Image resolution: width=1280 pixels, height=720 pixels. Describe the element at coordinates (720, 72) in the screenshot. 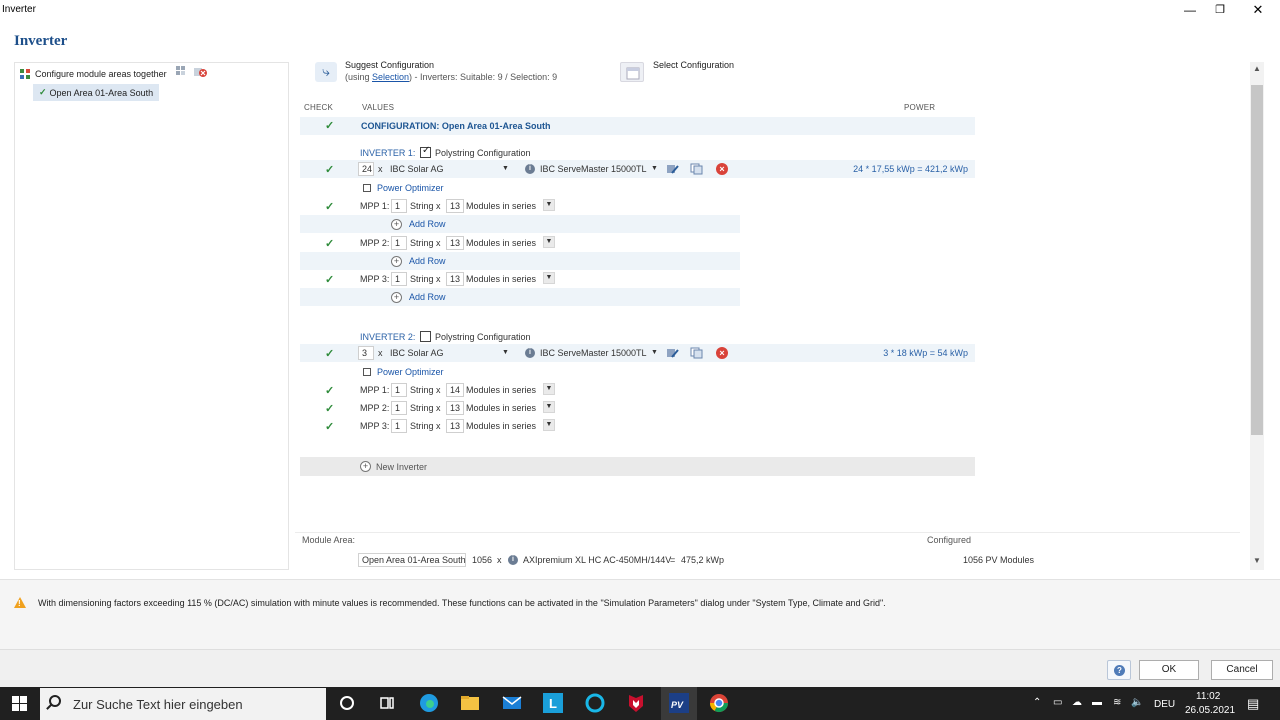

I see `select-configuration-button: Select Configuration` at that location.